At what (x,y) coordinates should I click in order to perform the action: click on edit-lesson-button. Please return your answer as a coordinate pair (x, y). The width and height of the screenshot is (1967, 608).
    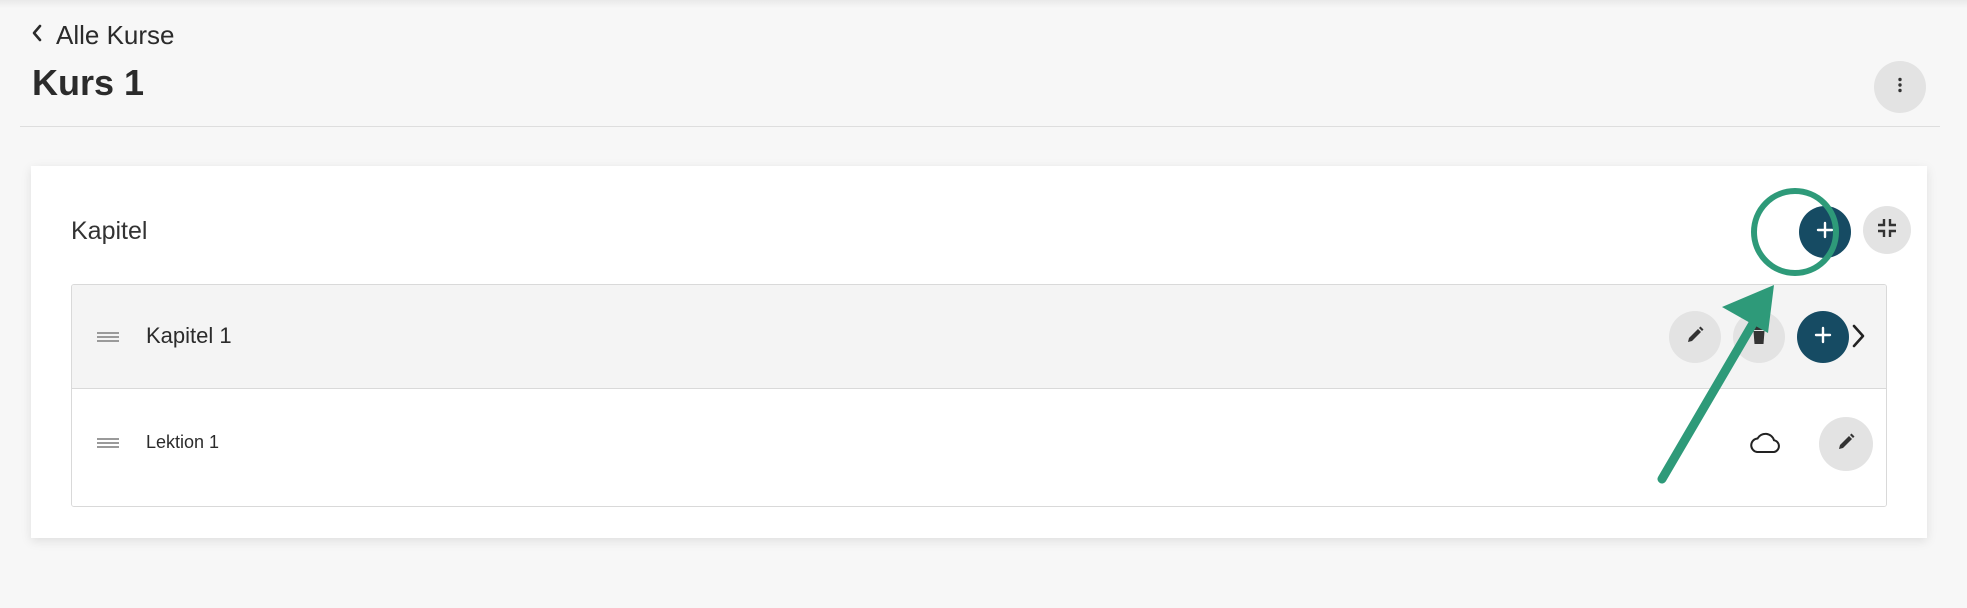
    Looking at the image, I should click on (1846, 444).